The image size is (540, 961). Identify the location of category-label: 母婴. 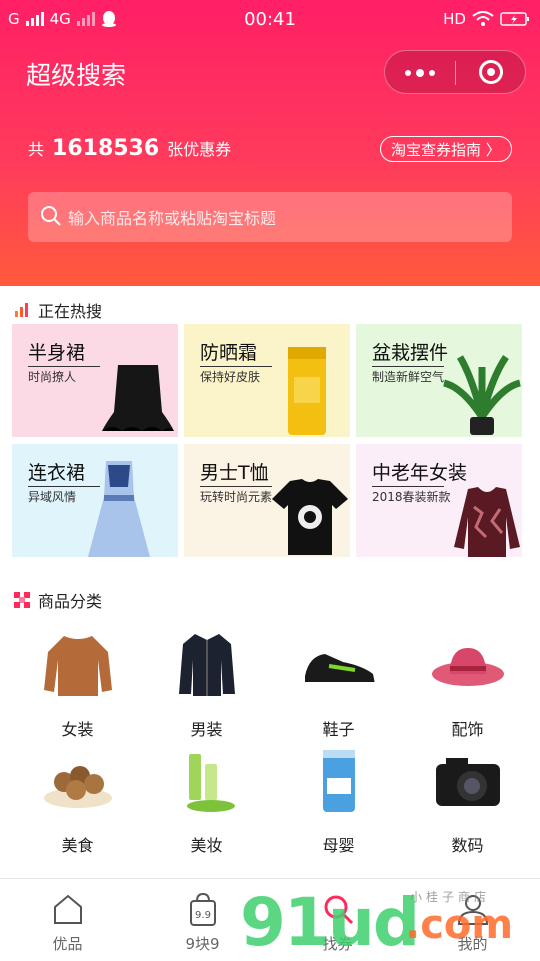
(338, 845).